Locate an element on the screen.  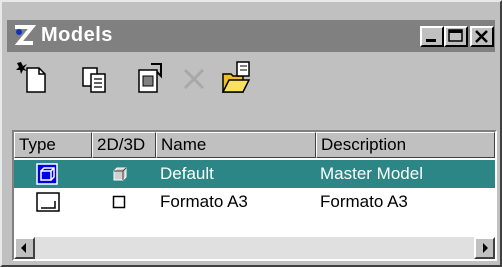
new-model-icon is located at coordinates (33, 78).